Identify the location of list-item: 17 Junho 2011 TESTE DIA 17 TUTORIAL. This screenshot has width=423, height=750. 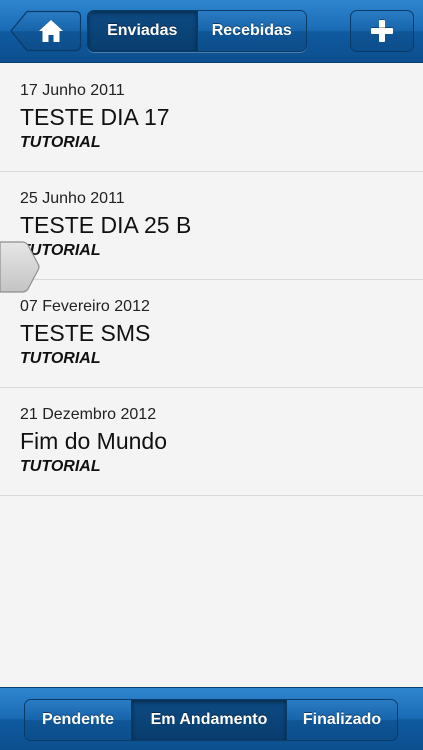
(211, 118).